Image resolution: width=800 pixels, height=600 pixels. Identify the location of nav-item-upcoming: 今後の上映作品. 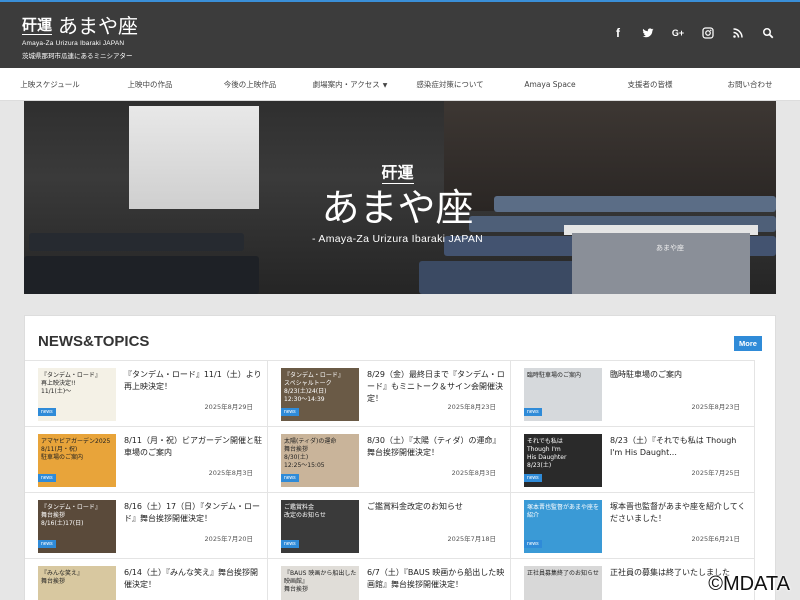
(250, 84).